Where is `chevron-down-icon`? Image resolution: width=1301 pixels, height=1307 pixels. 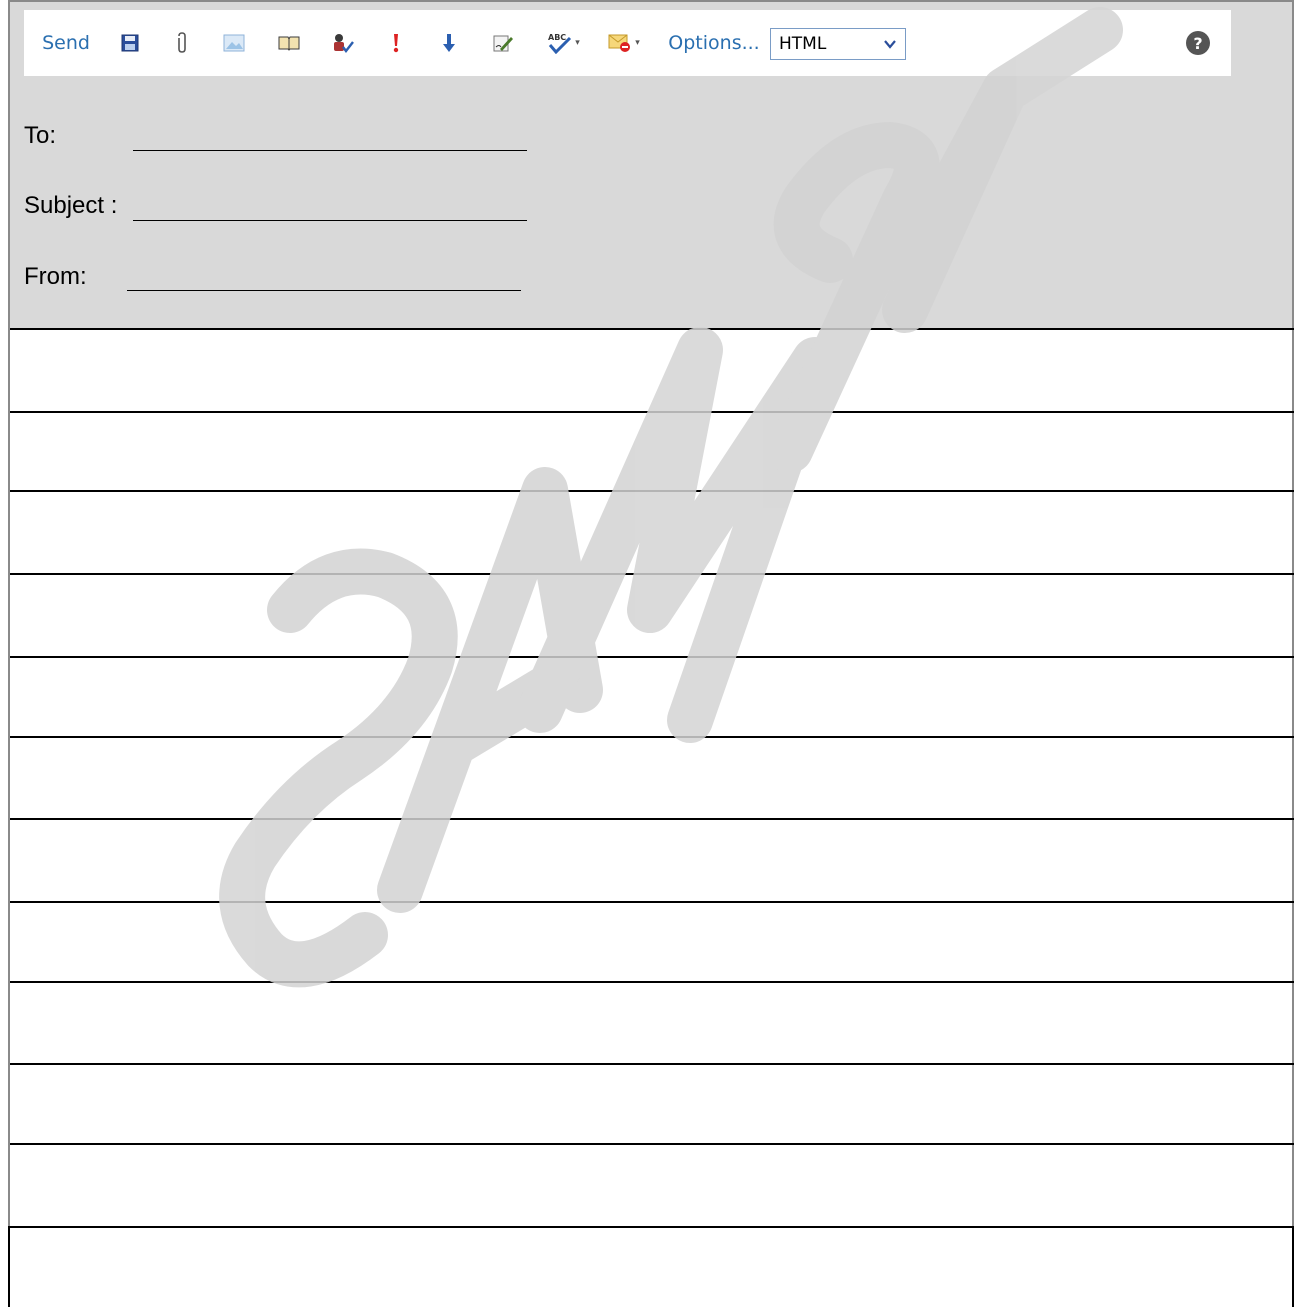 chevron-down-icon is located at coordinates (890, 44).